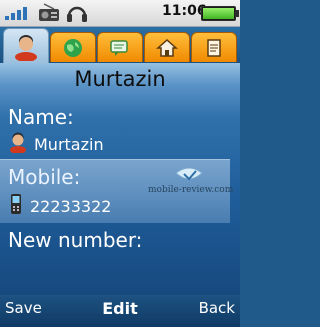  I want to click on radio-icon, so click(49, 15).